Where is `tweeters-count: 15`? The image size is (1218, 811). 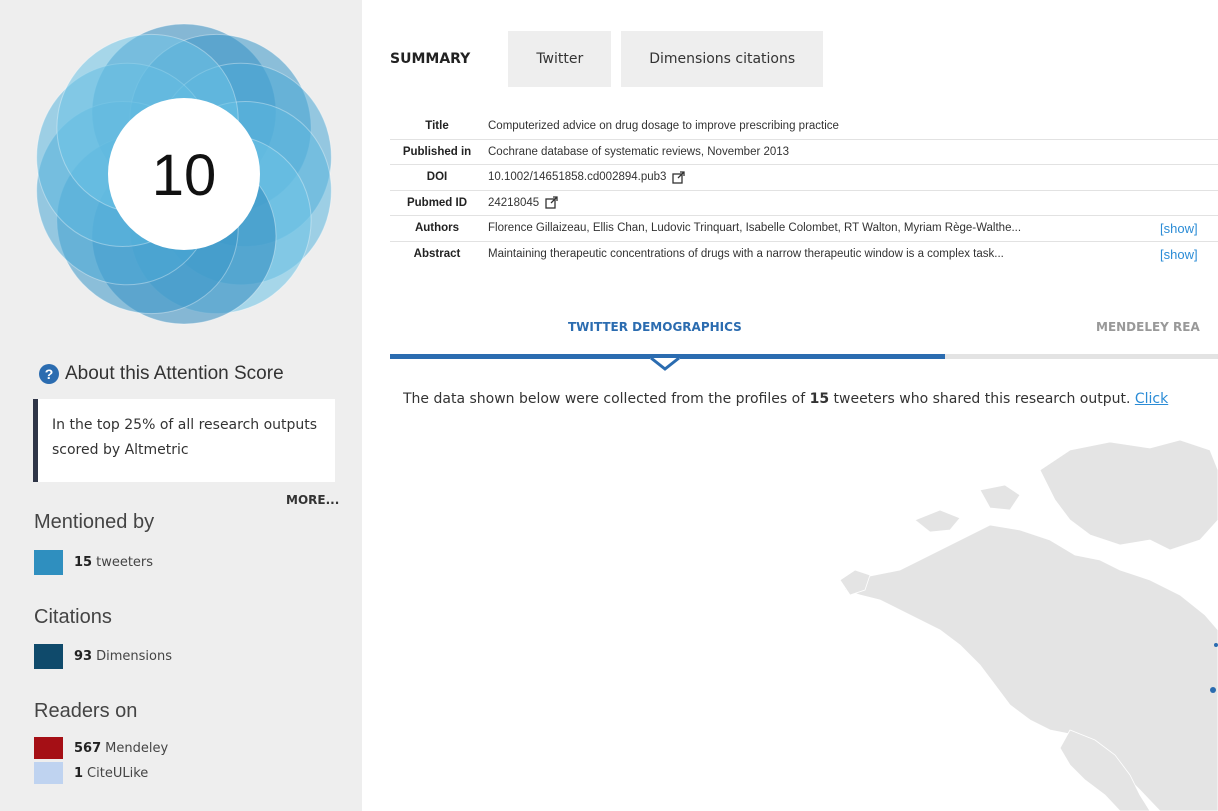 tweeters-count: 15 is located at coordinates (83, 562).